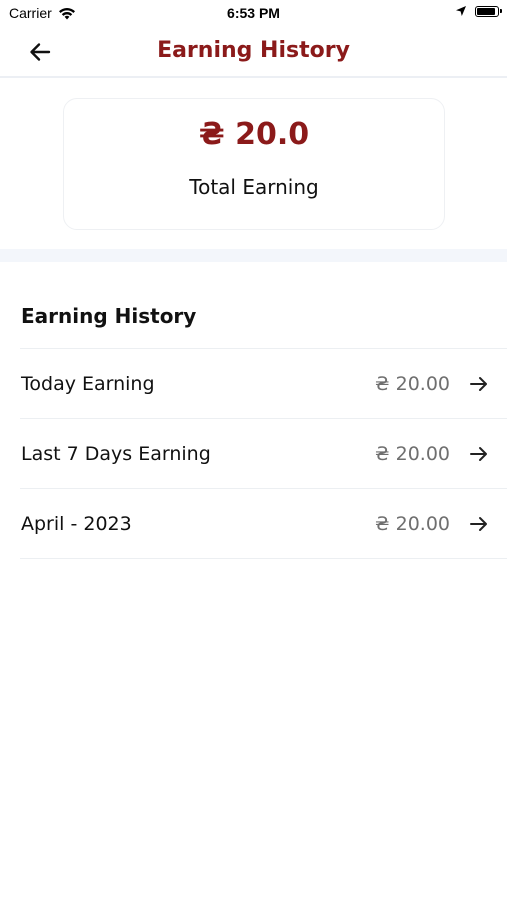 The width and height of the screenshot is (507, 900). I want to click on clock: 6:53 PM, so click(253, 13).